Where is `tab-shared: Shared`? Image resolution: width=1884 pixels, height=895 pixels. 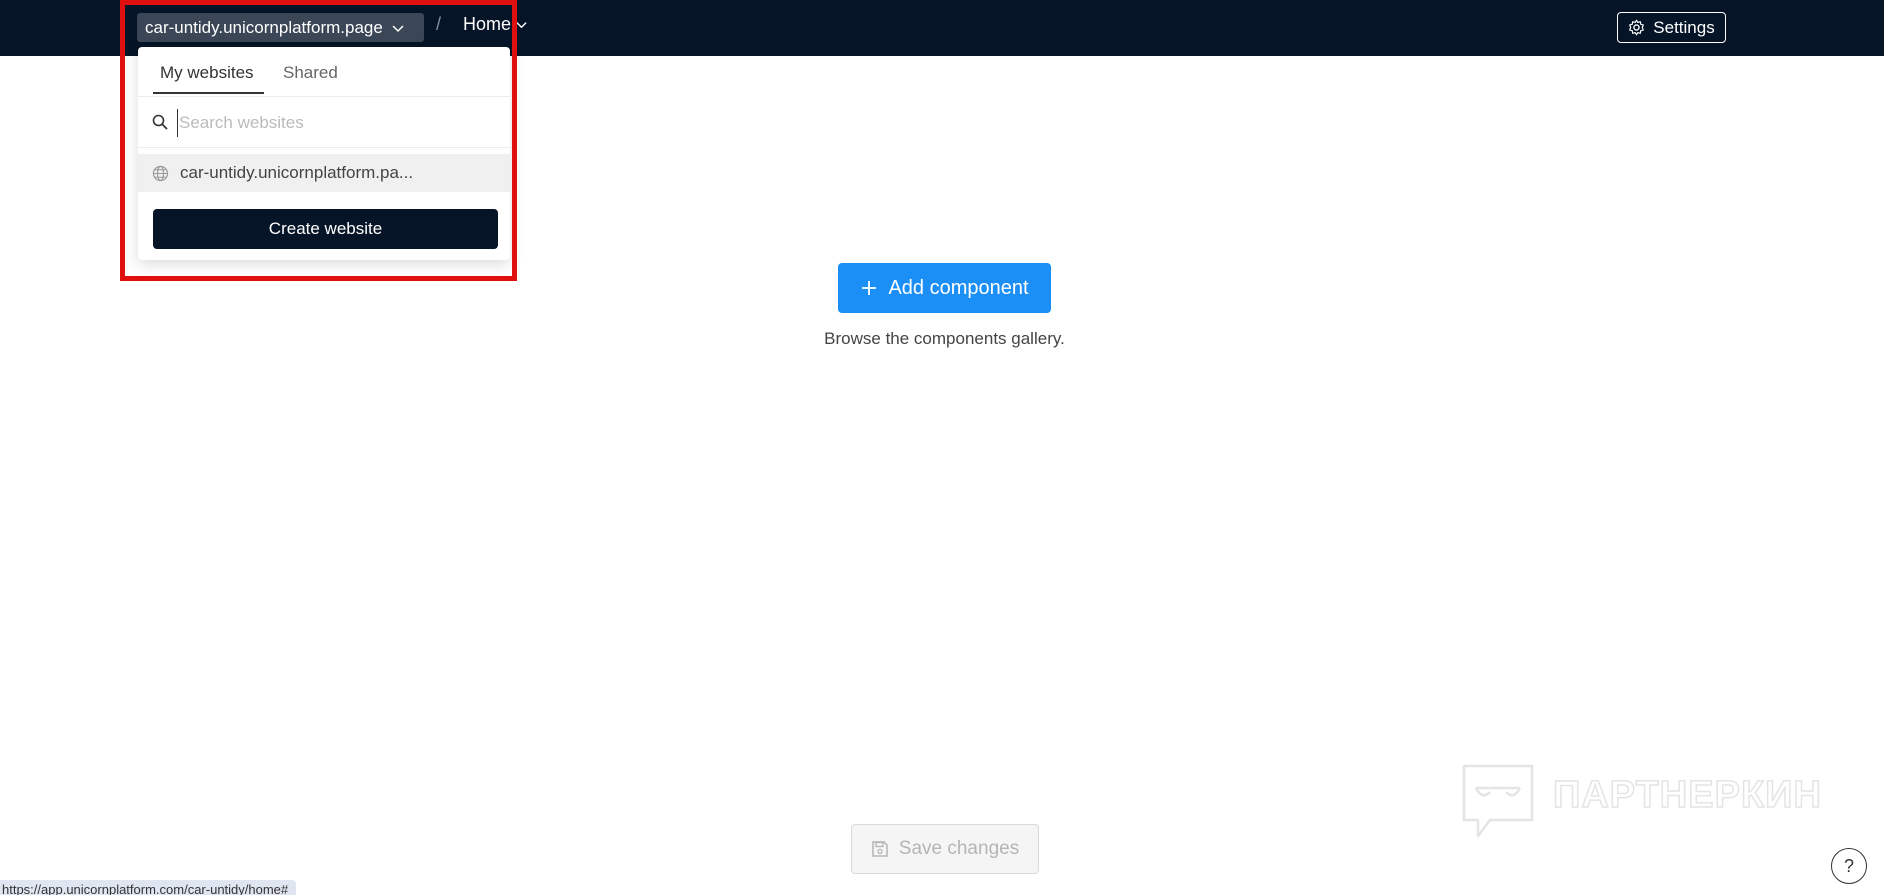
tab-shared: Shared is located at coordinates (310, 73).